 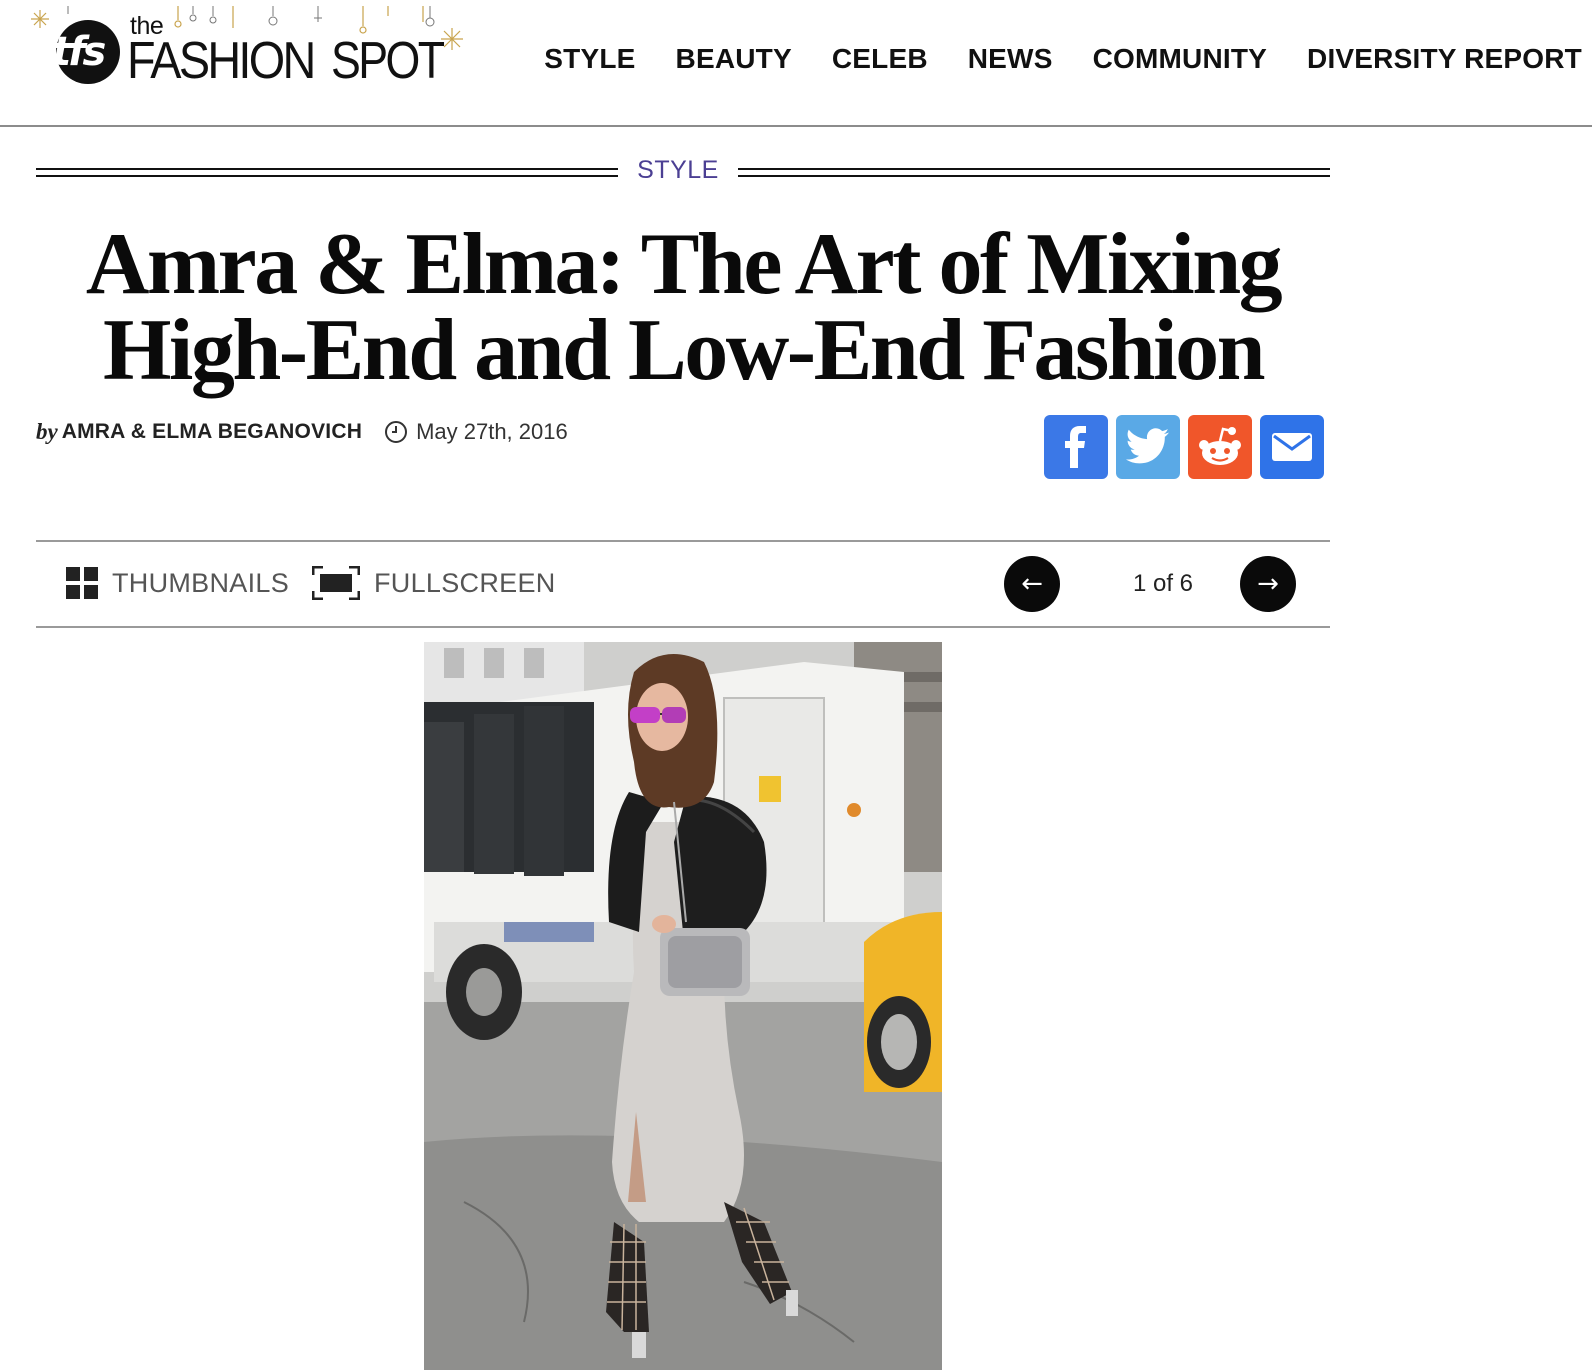 I want to click on thumbnails-button: THUMBNAILS, so click(x=177, y=583).